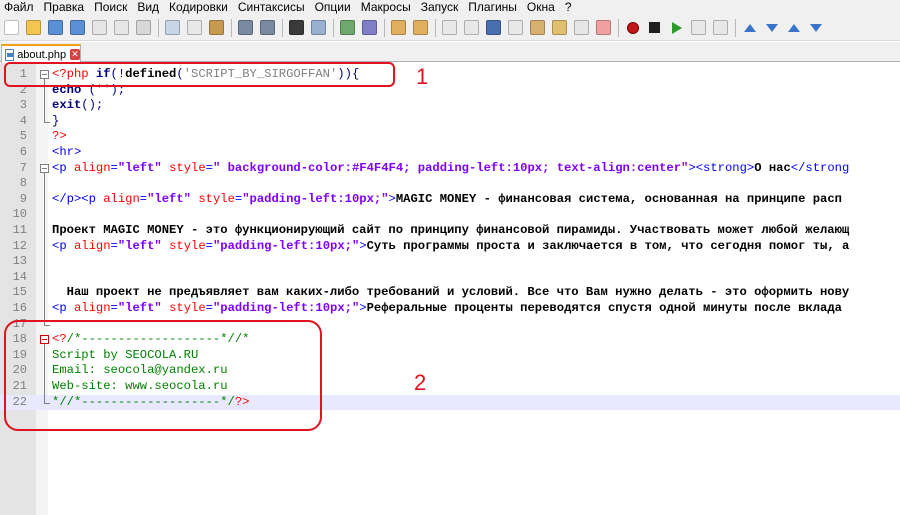 The width and height of the screenshot is (900, 515). Describe the element at coordinates (749, 27) in the screenshot. I see `up-arrow-icon` at that location.